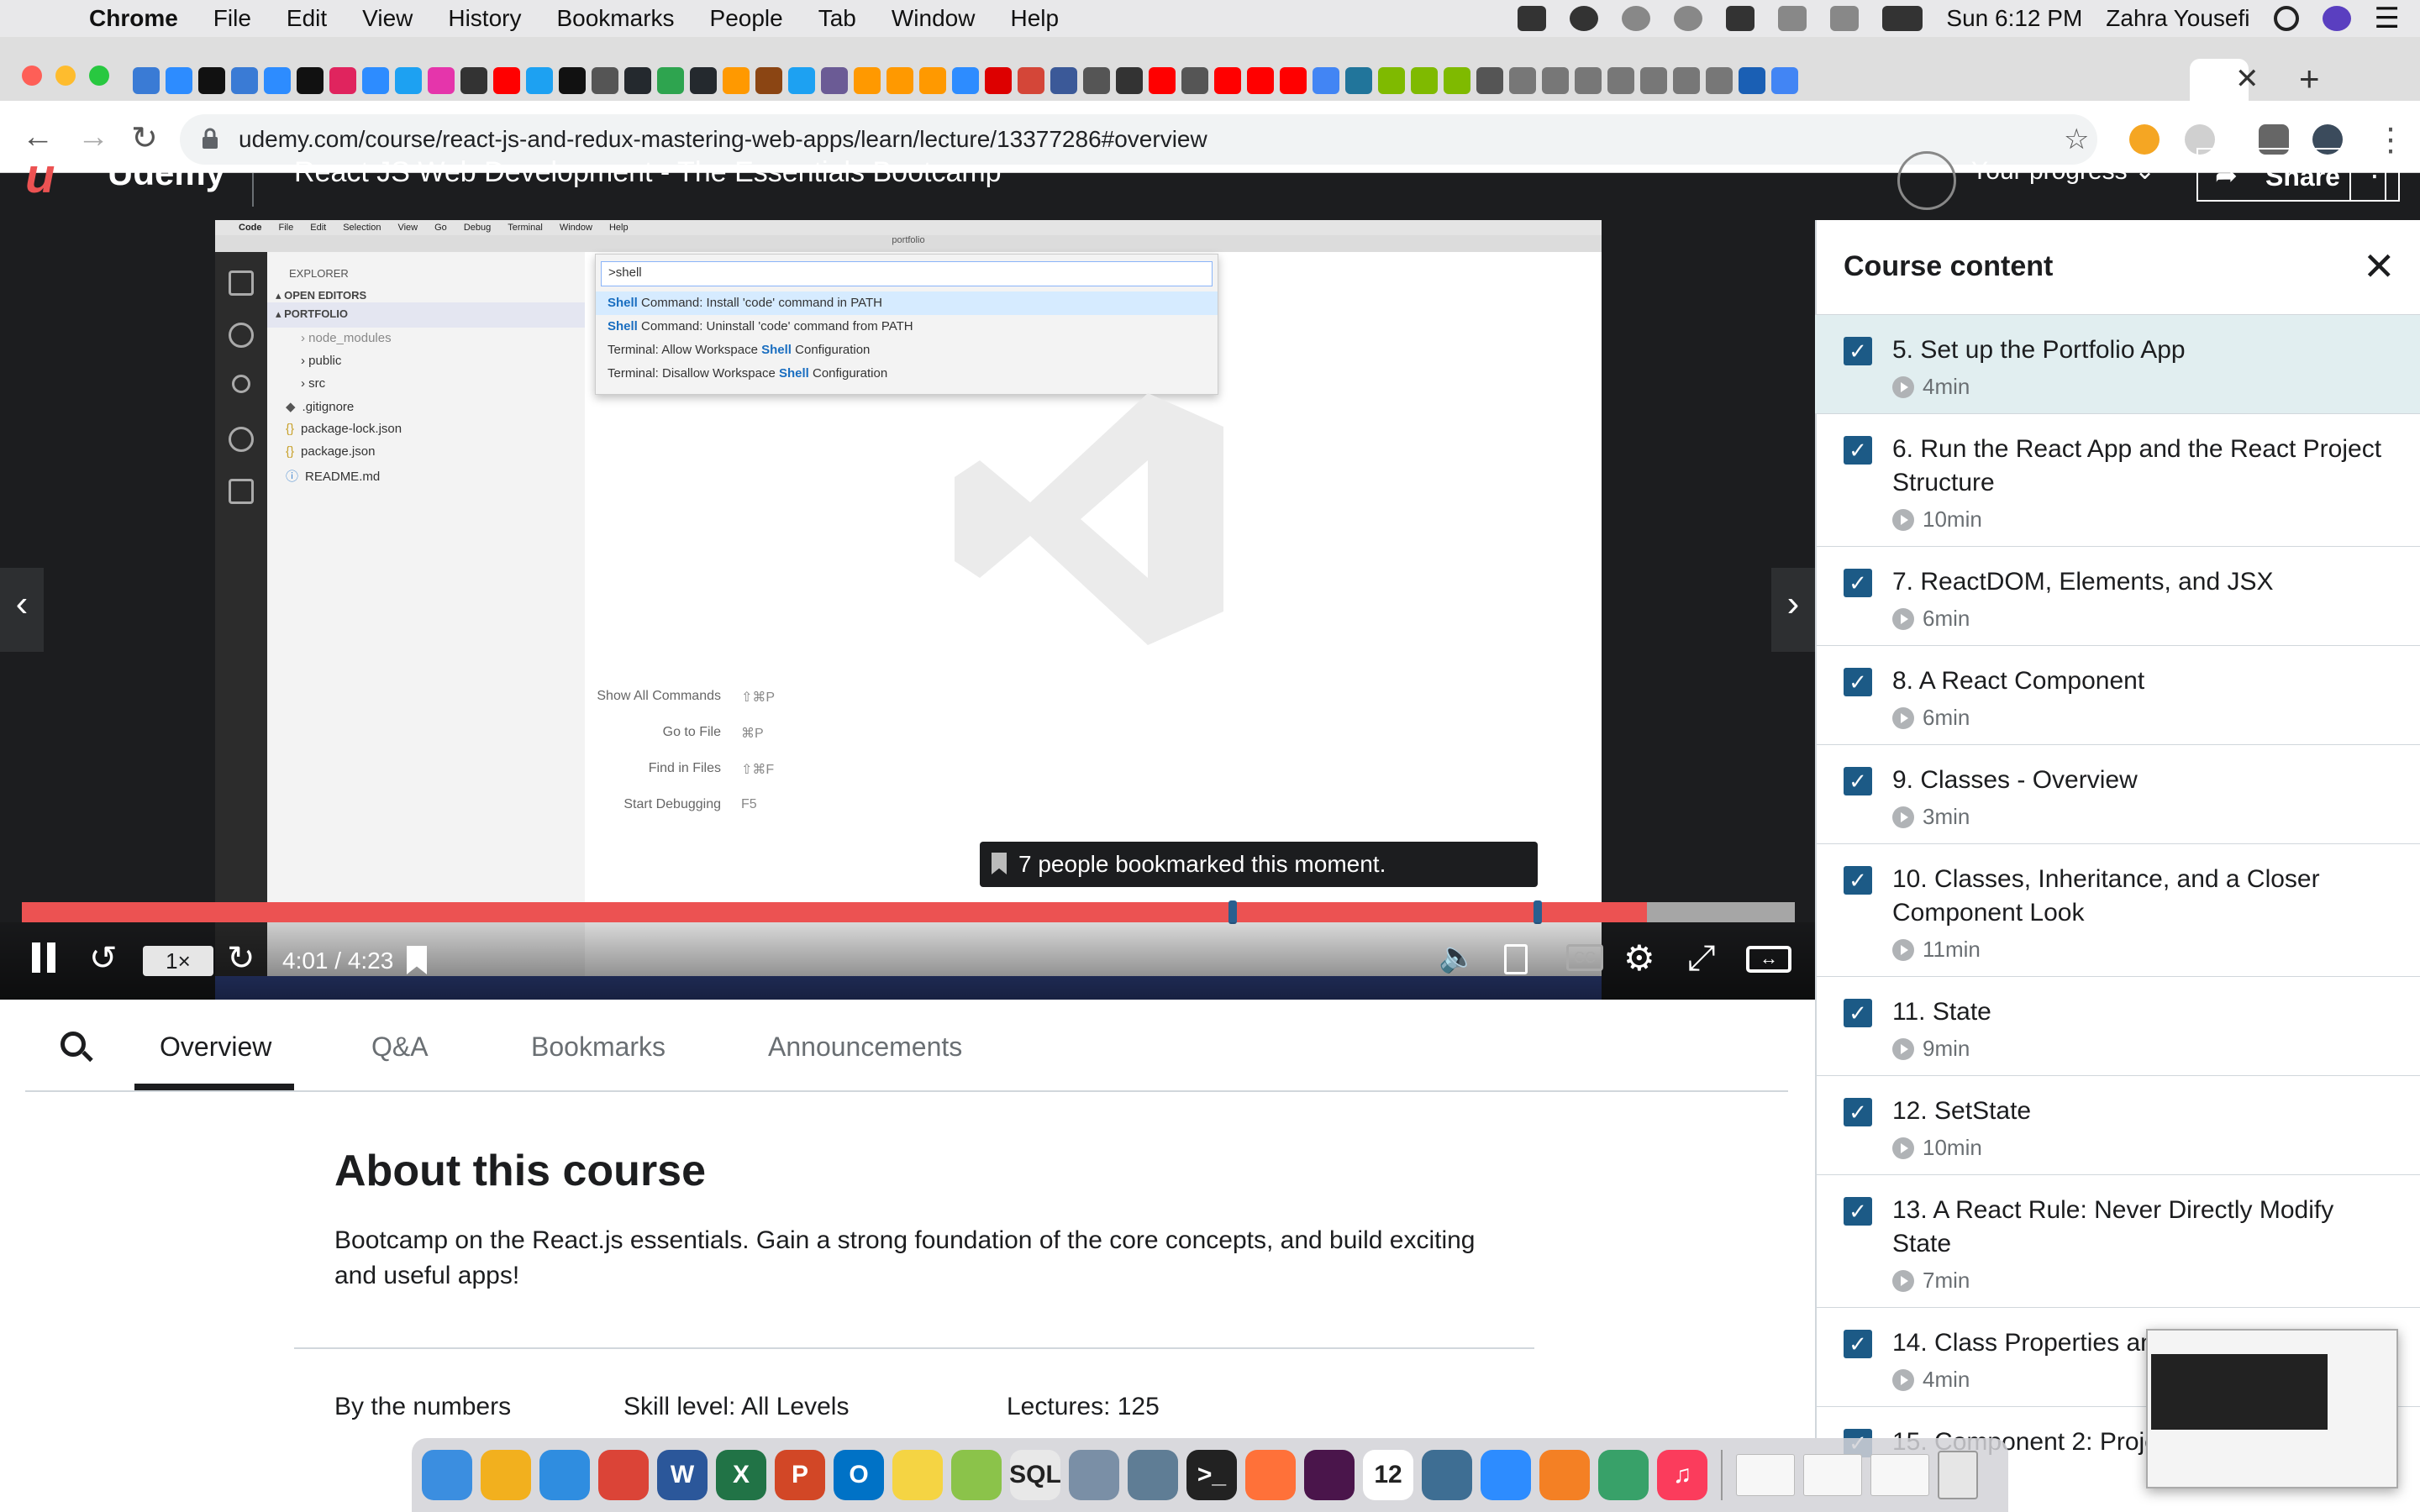 The image size is (2420, 1512). I want to click on menu-tab: Tab, so click(837, 18).